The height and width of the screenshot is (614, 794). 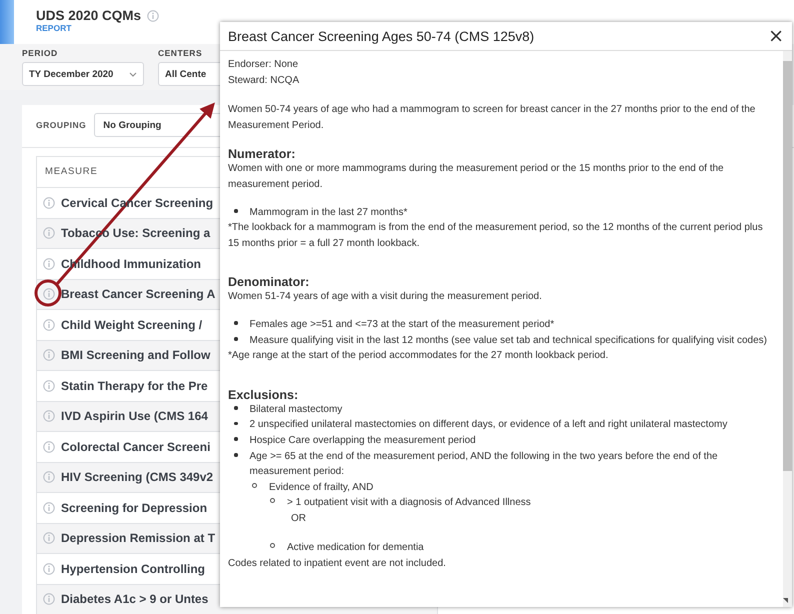 What do you see at coordinates (135, 355) in the screenshot?
I see `measure-name: BMI Screening and Follow` at bounding box center [135, 355].